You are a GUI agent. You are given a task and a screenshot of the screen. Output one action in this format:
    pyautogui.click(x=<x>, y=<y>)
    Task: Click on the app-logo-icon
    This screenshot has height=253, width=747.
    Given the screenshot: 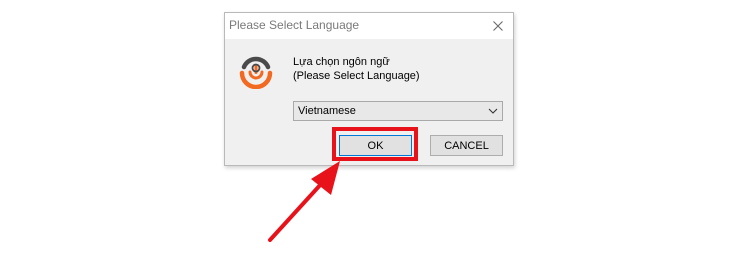 What is the action you would take?
    pyautogui.click(x=256, y=72)
    